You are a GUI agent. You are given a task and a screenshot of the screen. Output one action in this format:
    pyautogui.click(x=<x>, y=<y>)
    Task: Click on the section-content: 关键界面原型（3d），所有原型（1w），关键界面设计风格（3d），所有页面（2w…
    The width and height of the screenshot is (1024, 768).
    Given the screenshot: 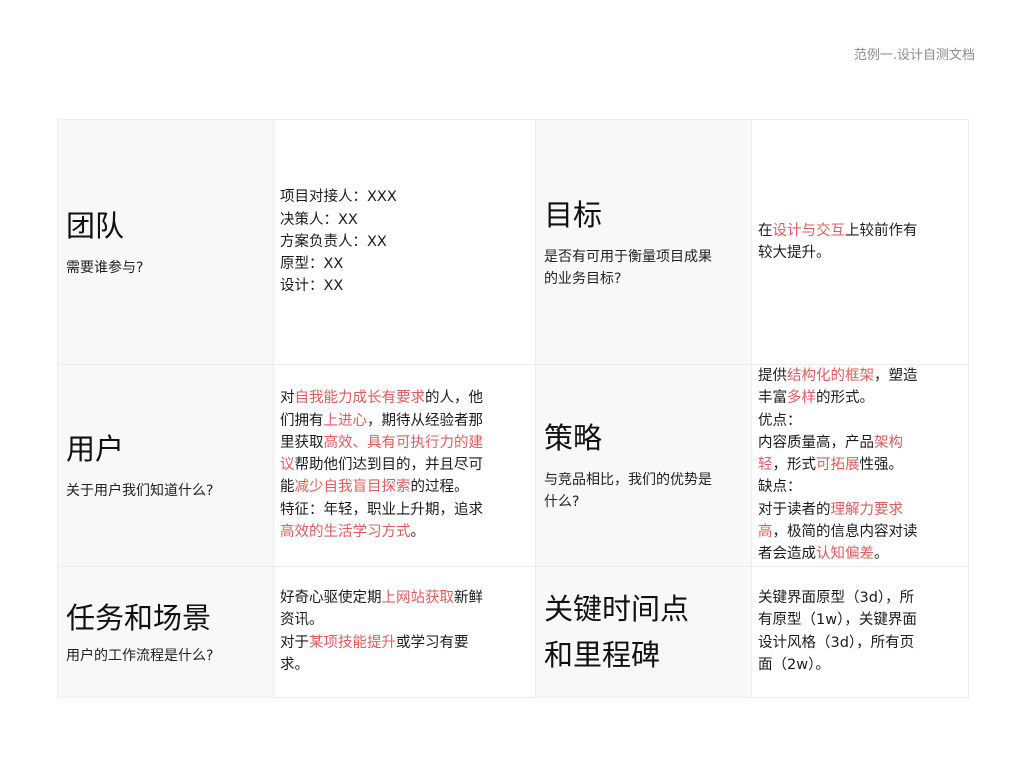 What is the action you would take?
    pyautogui.click(x=842, y=631)
    